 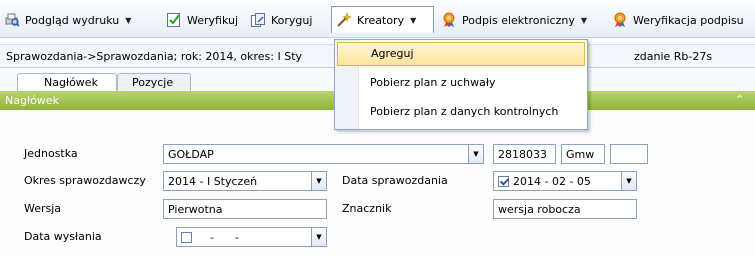 What do you see at coordinates (518, 20) in the screenshot?
I see `e-signature-label: Podpis elektroniczny` at bounding box center [518, 20].